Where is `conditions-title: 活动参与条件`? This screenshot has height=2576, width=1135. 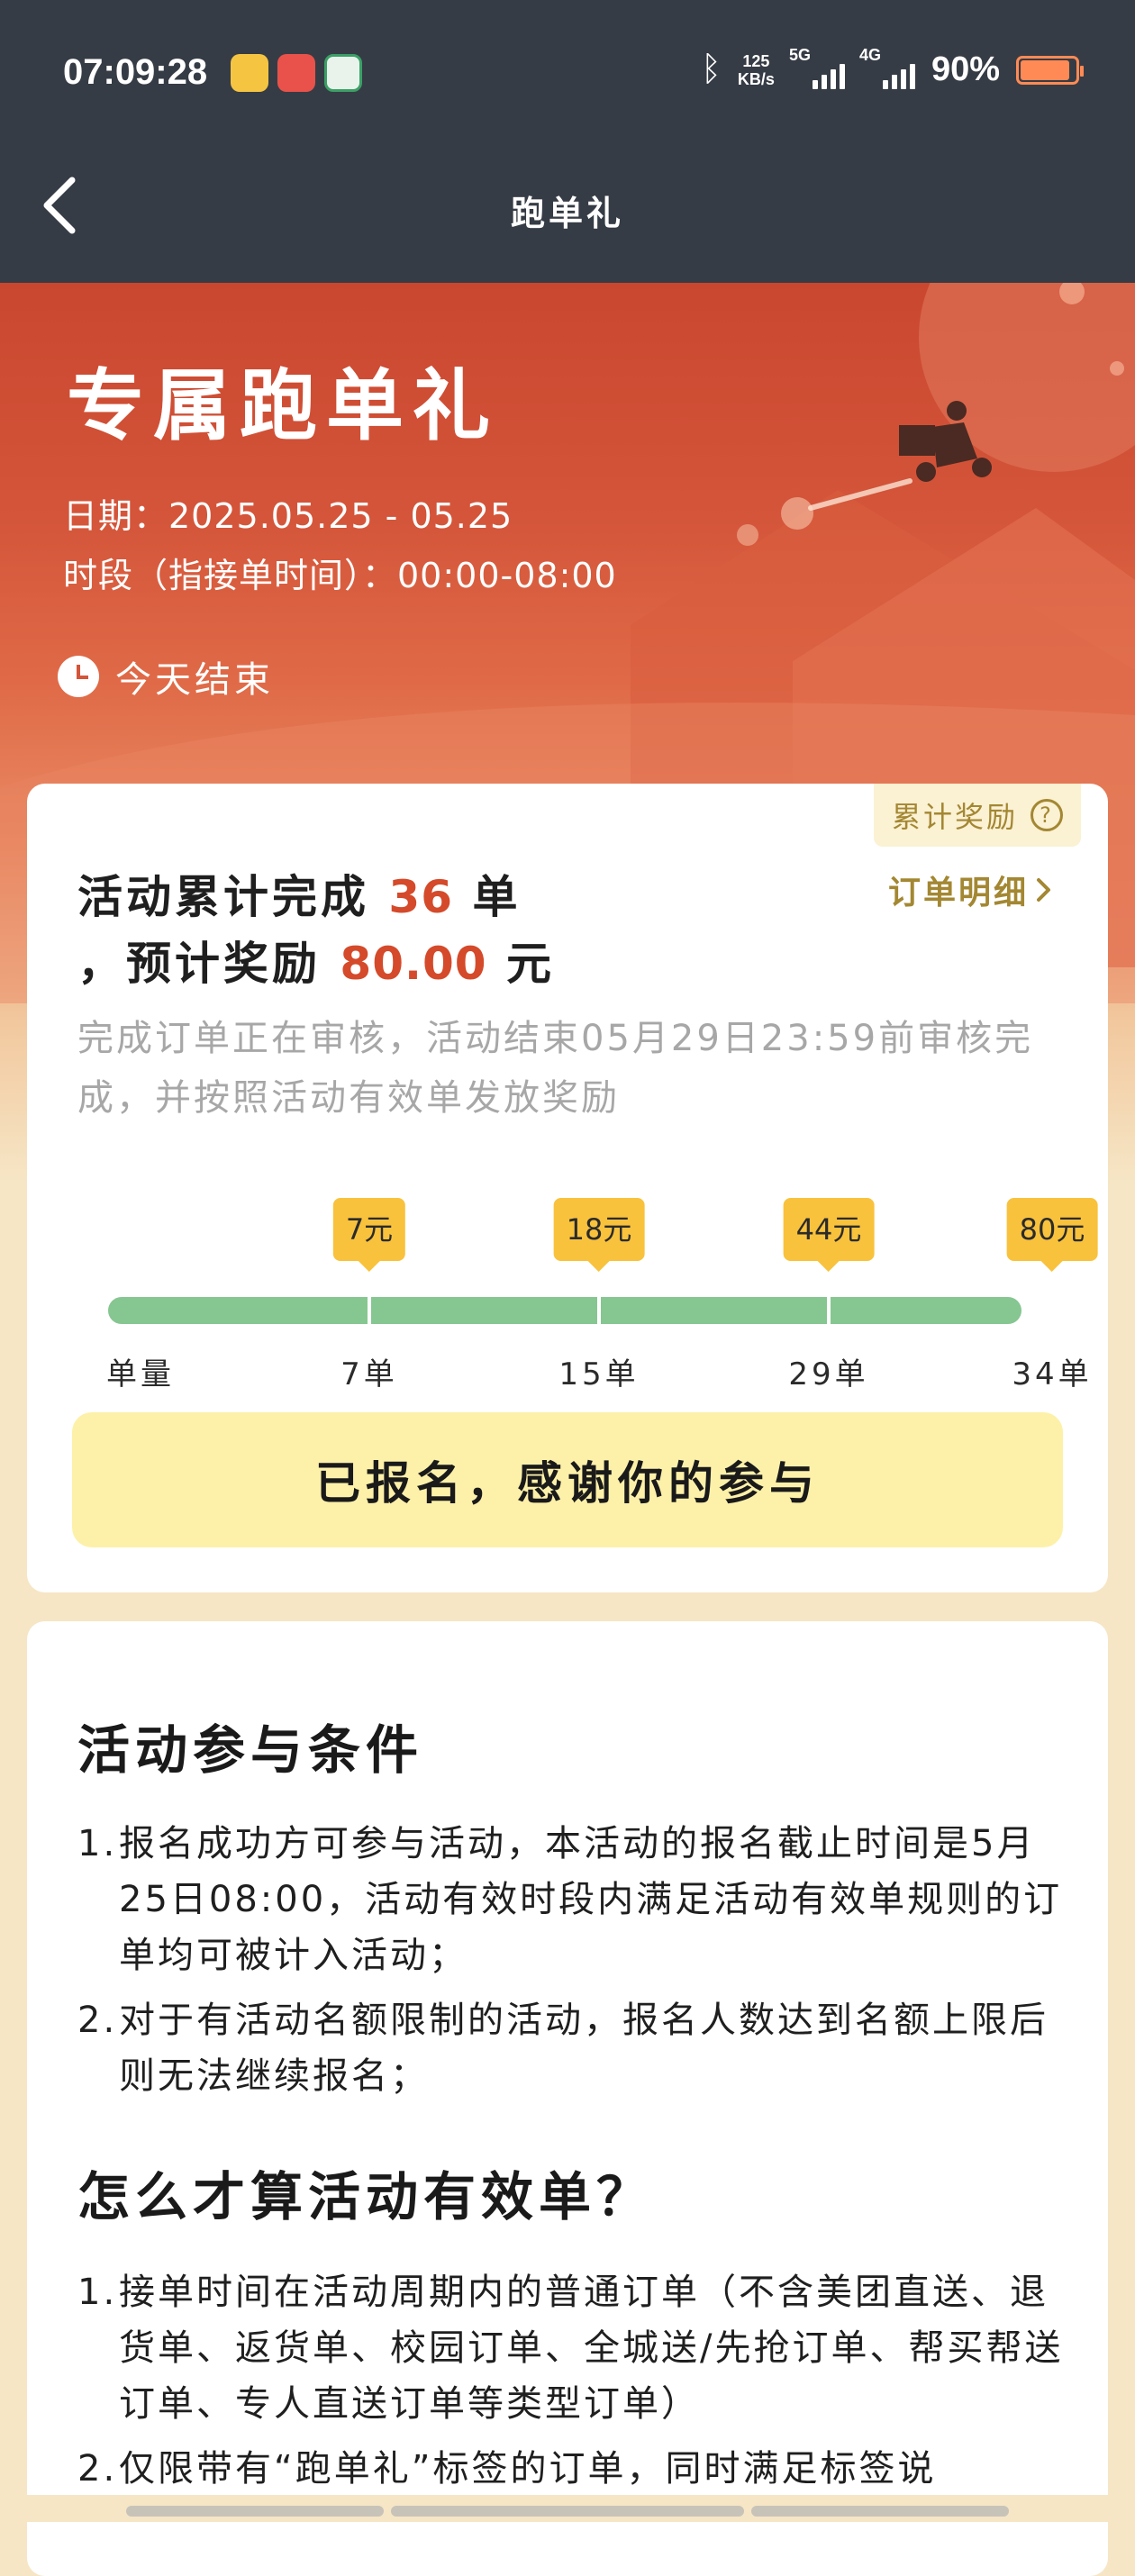
conditions-title: 活动参与条件 is located at coordinates (250, 1750).